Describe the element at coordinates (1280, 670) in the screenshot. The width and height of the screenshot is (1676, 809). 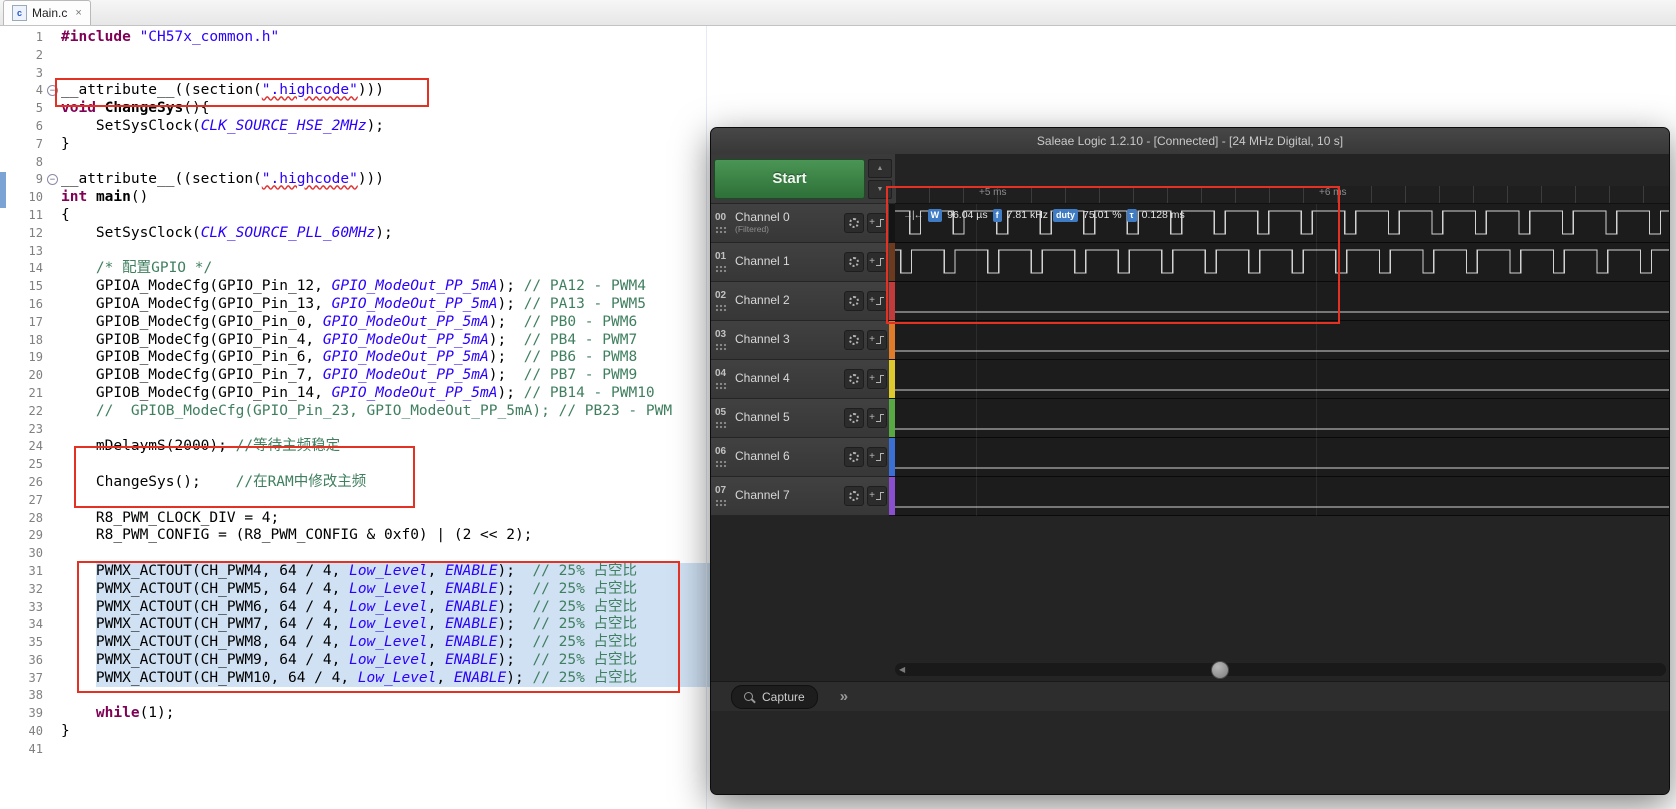
I see `waveform-scrollbar: ◀` at that location.